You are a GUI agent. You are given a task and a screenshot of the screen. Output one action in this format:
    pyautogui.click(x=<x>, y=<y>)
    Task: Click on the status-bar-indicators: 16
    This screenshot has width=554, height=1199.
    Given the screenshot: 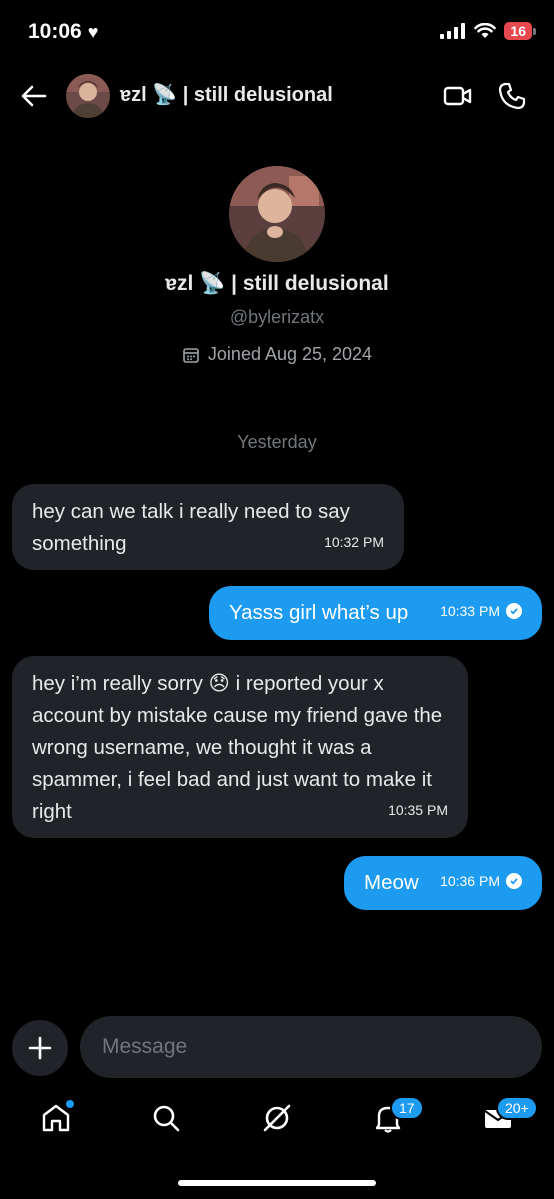 What is the action you would take?
    pyautogui.click(x=488, y=31)
    